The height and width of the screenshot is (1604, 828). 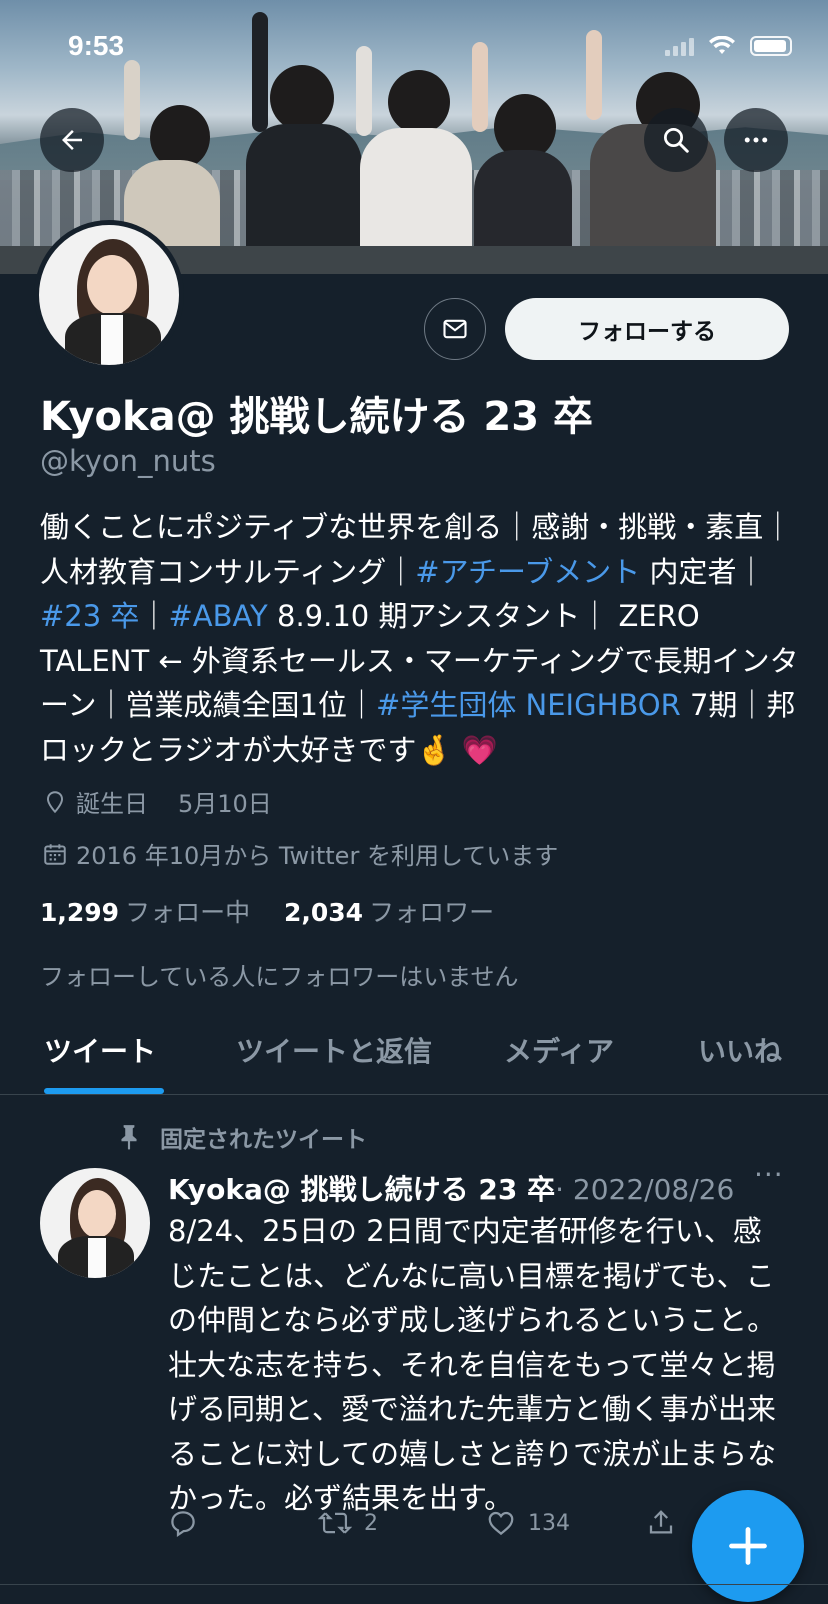 I want to click on following-label: フォロー中, so click(x=188, y=912).